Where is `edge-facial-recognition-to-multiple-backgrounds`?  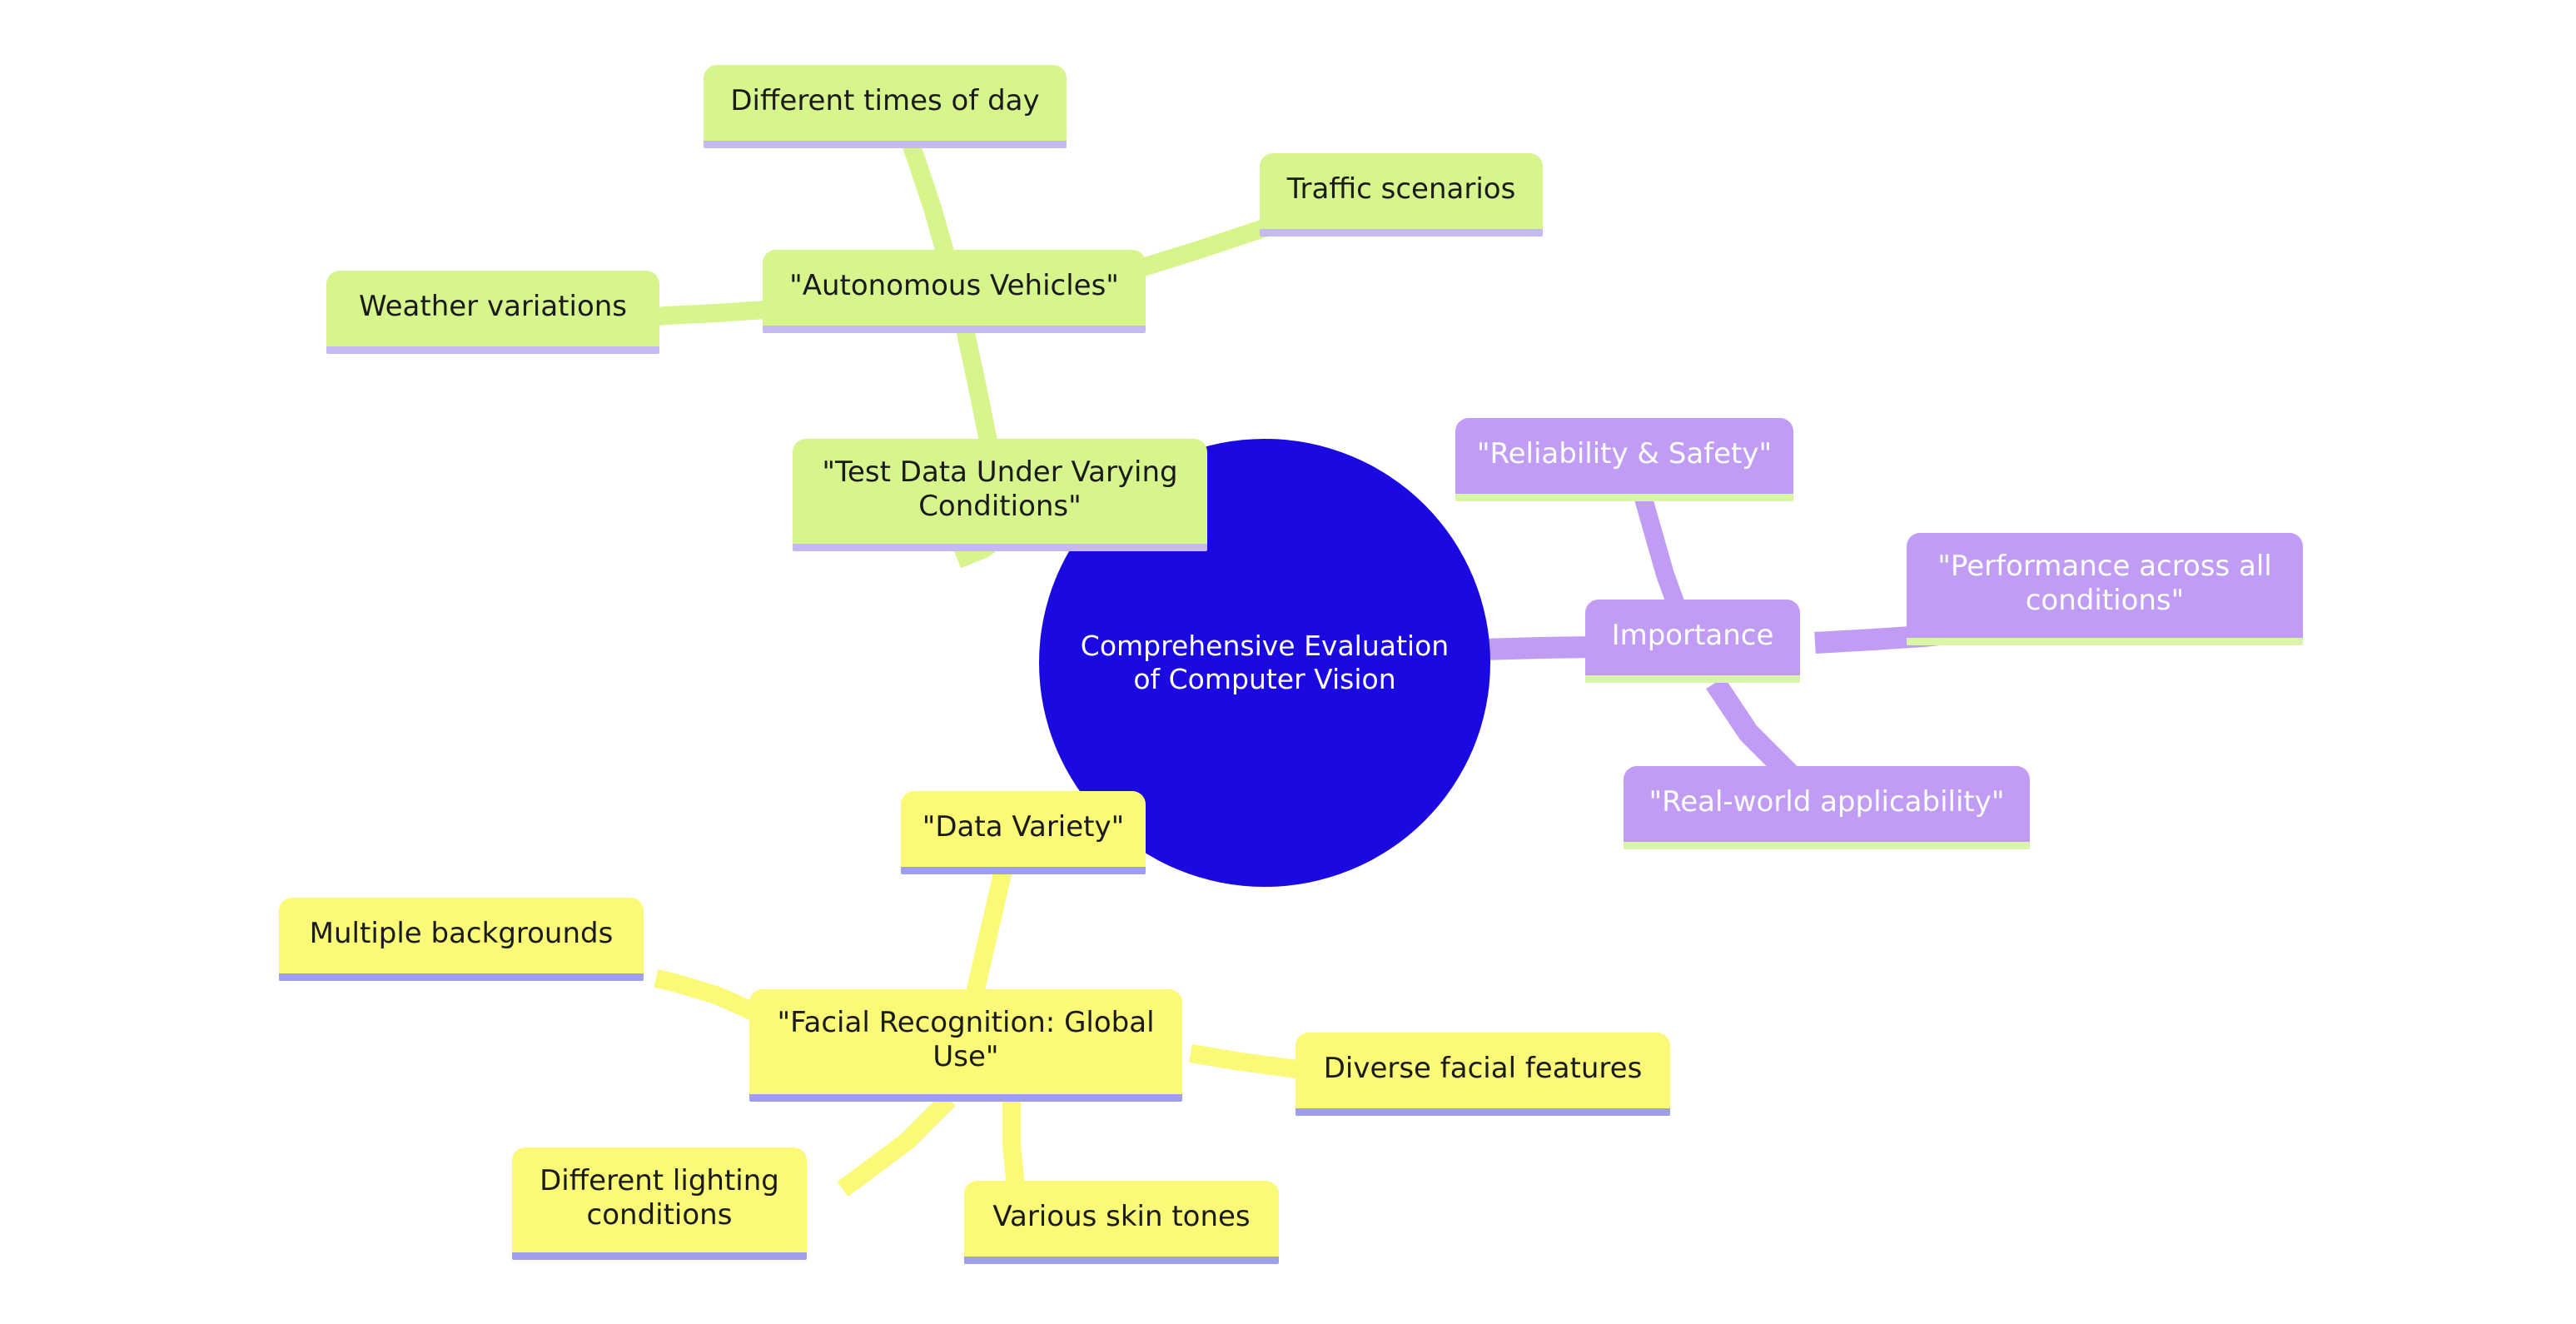
edge-facial-recognition-to-multiple-backgrounds is located at coordinates (706, 995).